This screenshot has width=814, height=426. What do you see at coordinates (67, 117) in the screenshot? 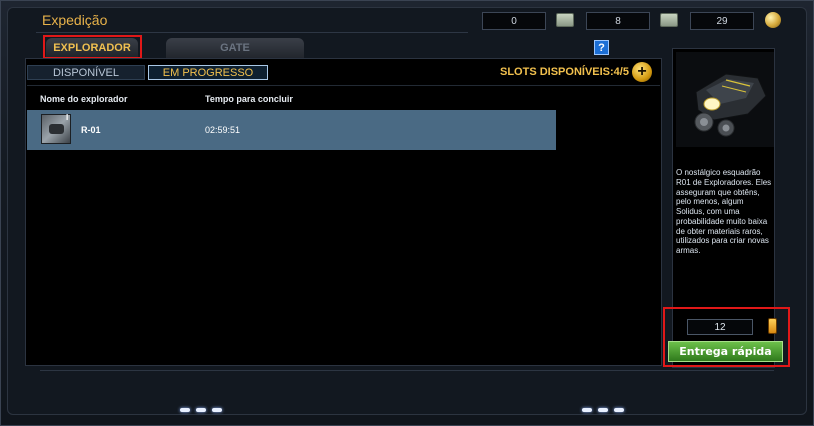
I see `explorer-level: I` at bounding box center [67, 117].